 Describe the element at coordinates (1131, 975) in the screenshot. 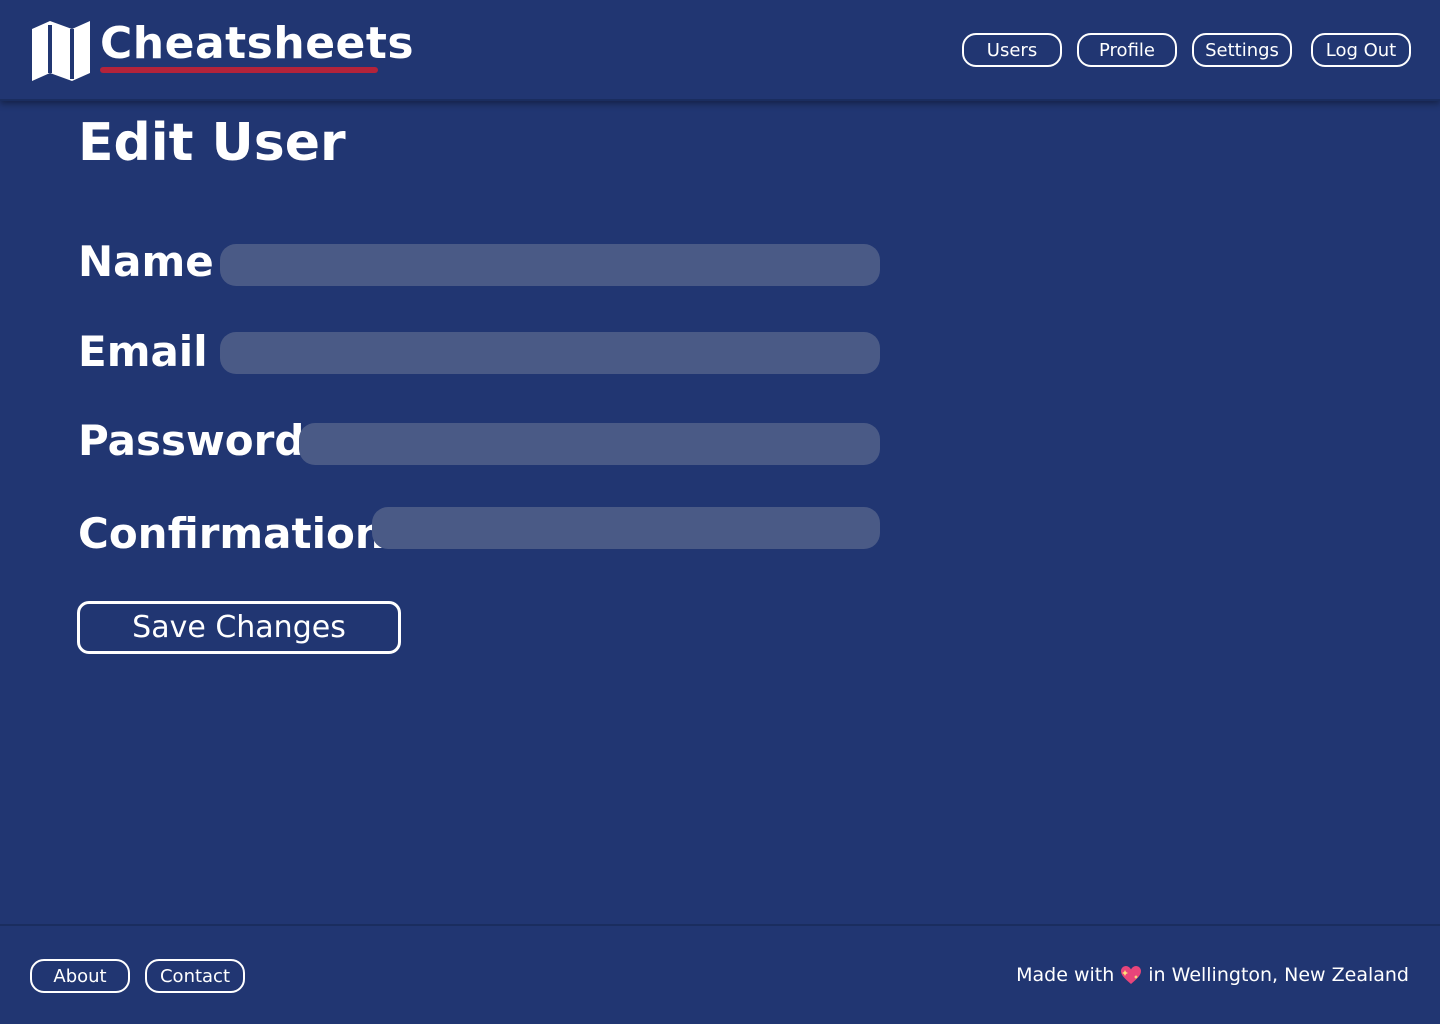

I see `sparkling-heart-icon` at that location.